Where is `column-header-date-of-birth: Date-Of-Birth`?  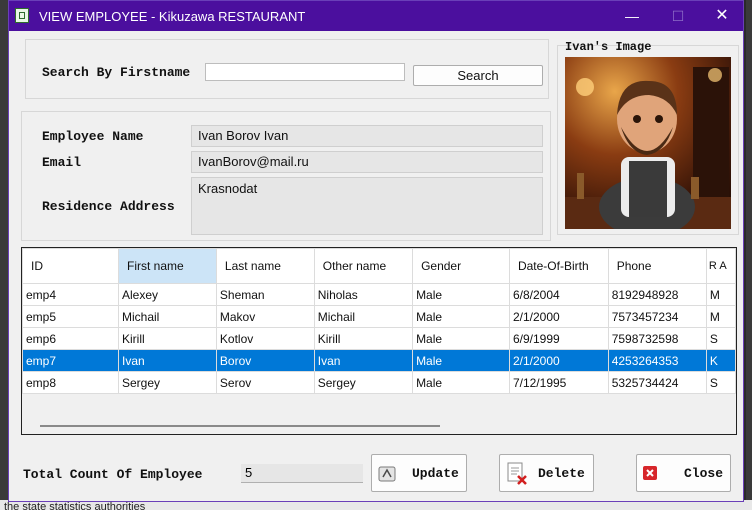
column-header-date-of-birth: Date-Of-Birth is located at coordinates (558, 266).